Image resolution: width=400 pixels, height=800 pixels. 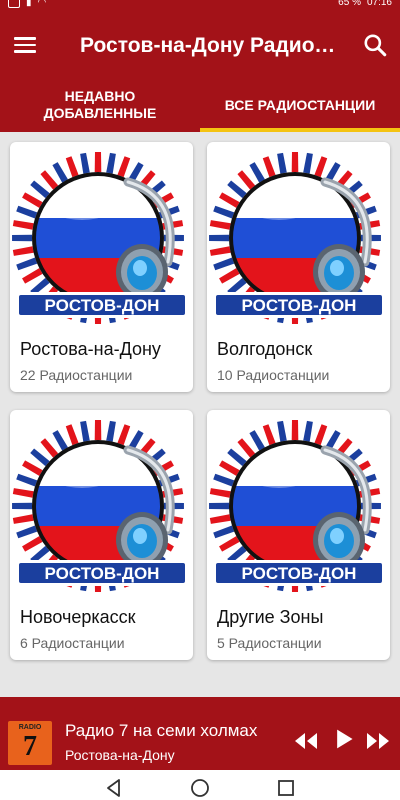 What do you see at coordinates (76, 375) in the screenshot?
I see `region-station-count: 22 Радиостанции` at bounding box center [76, 375].